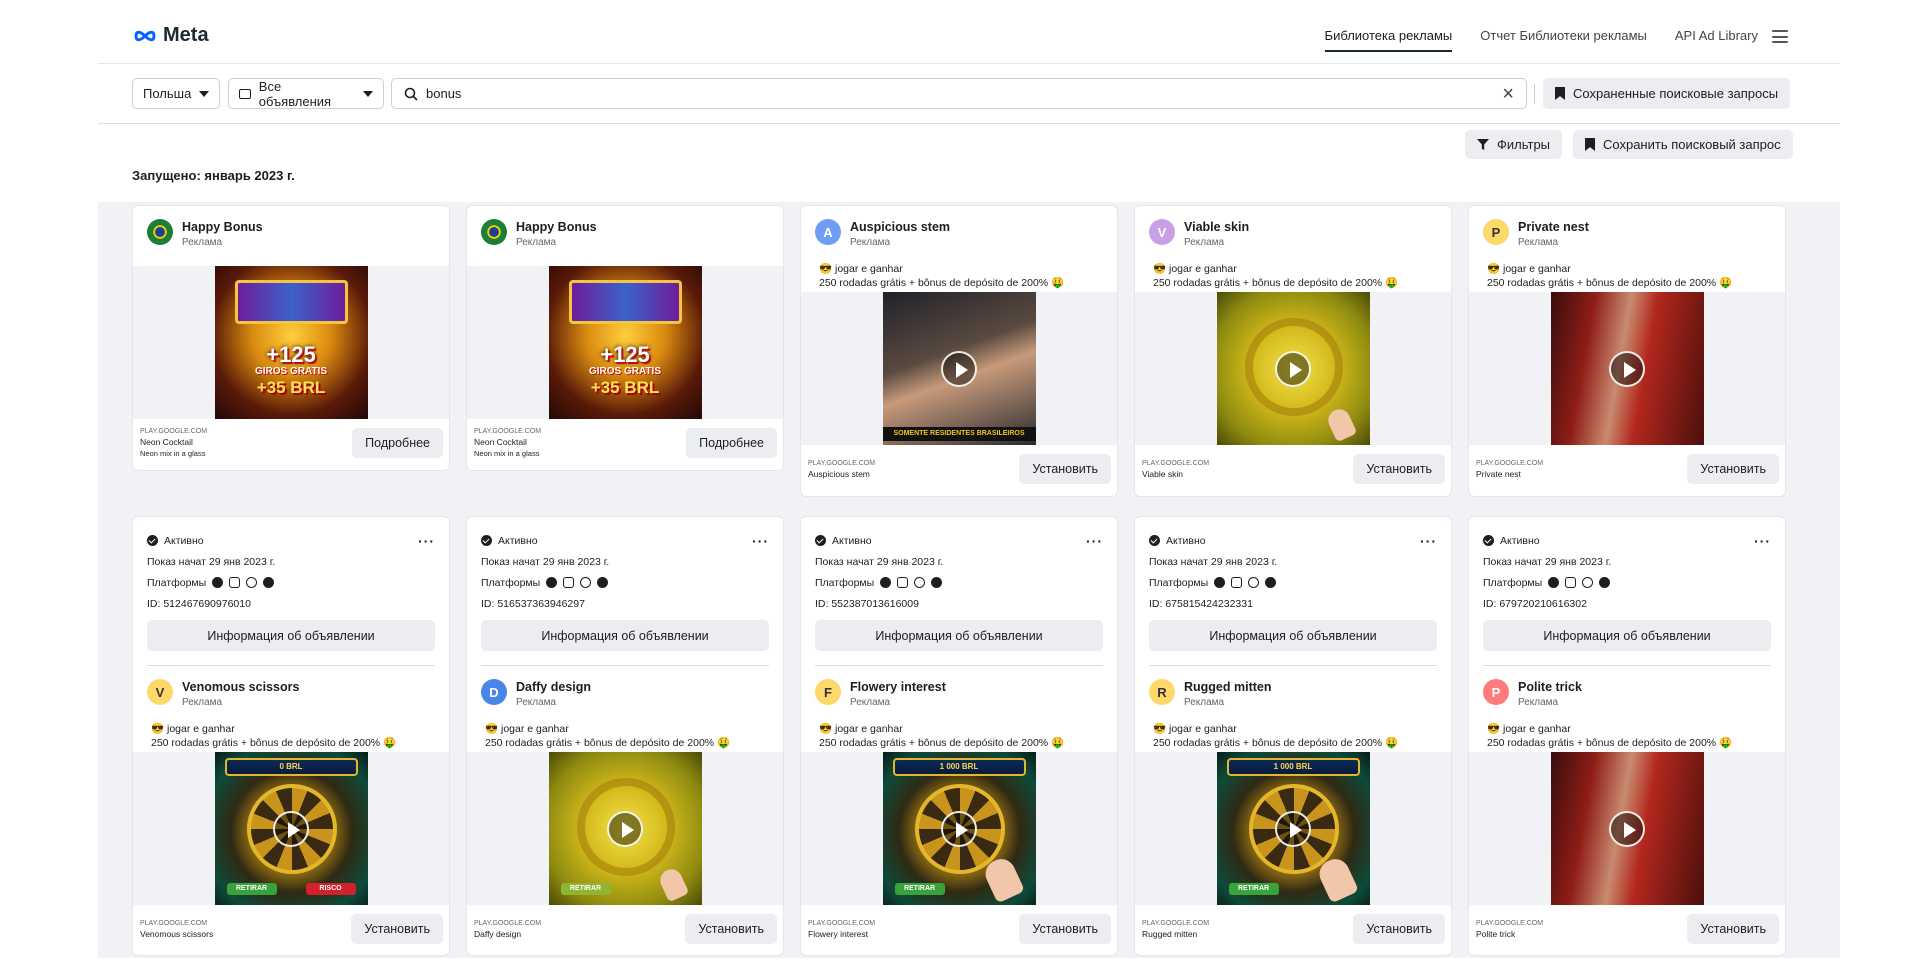 The width and height of the screenshot is (1920, 970). Describe the element at coordinates (828, 232) in the screenshot. I see `advertiser-avatar: A` at that location.